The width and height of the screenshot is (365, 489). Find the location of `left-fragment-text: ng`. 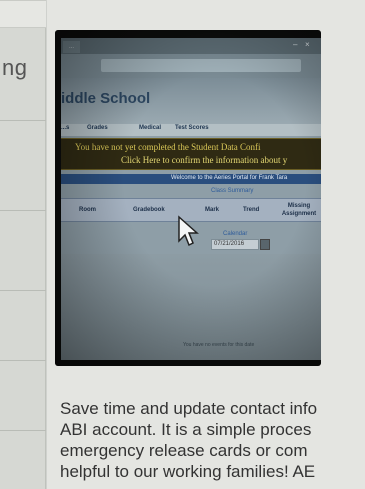

left-fragment-text: ng is located at coordinates (15, 67).